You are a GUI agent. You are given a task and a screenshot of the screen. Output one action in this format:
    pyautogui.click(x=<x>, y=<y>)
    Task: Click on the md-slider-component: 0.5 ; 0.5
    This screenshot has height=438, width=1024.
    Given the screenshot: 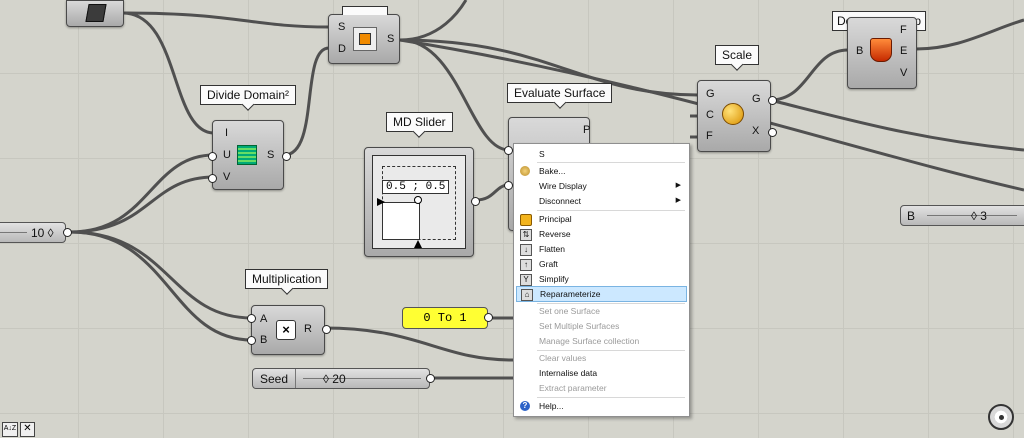 What is the action you would take?
    pyautogui.click(x=419, y=202)
    